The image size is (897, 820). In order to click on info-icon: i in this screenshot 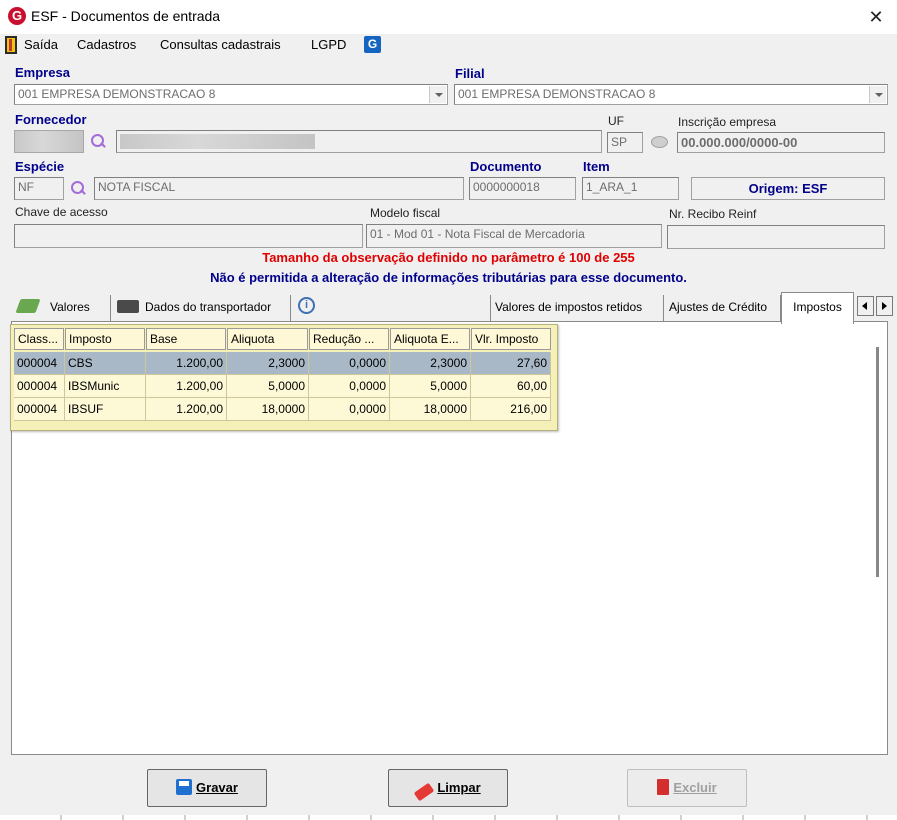, I will do `click(306, 305)`.